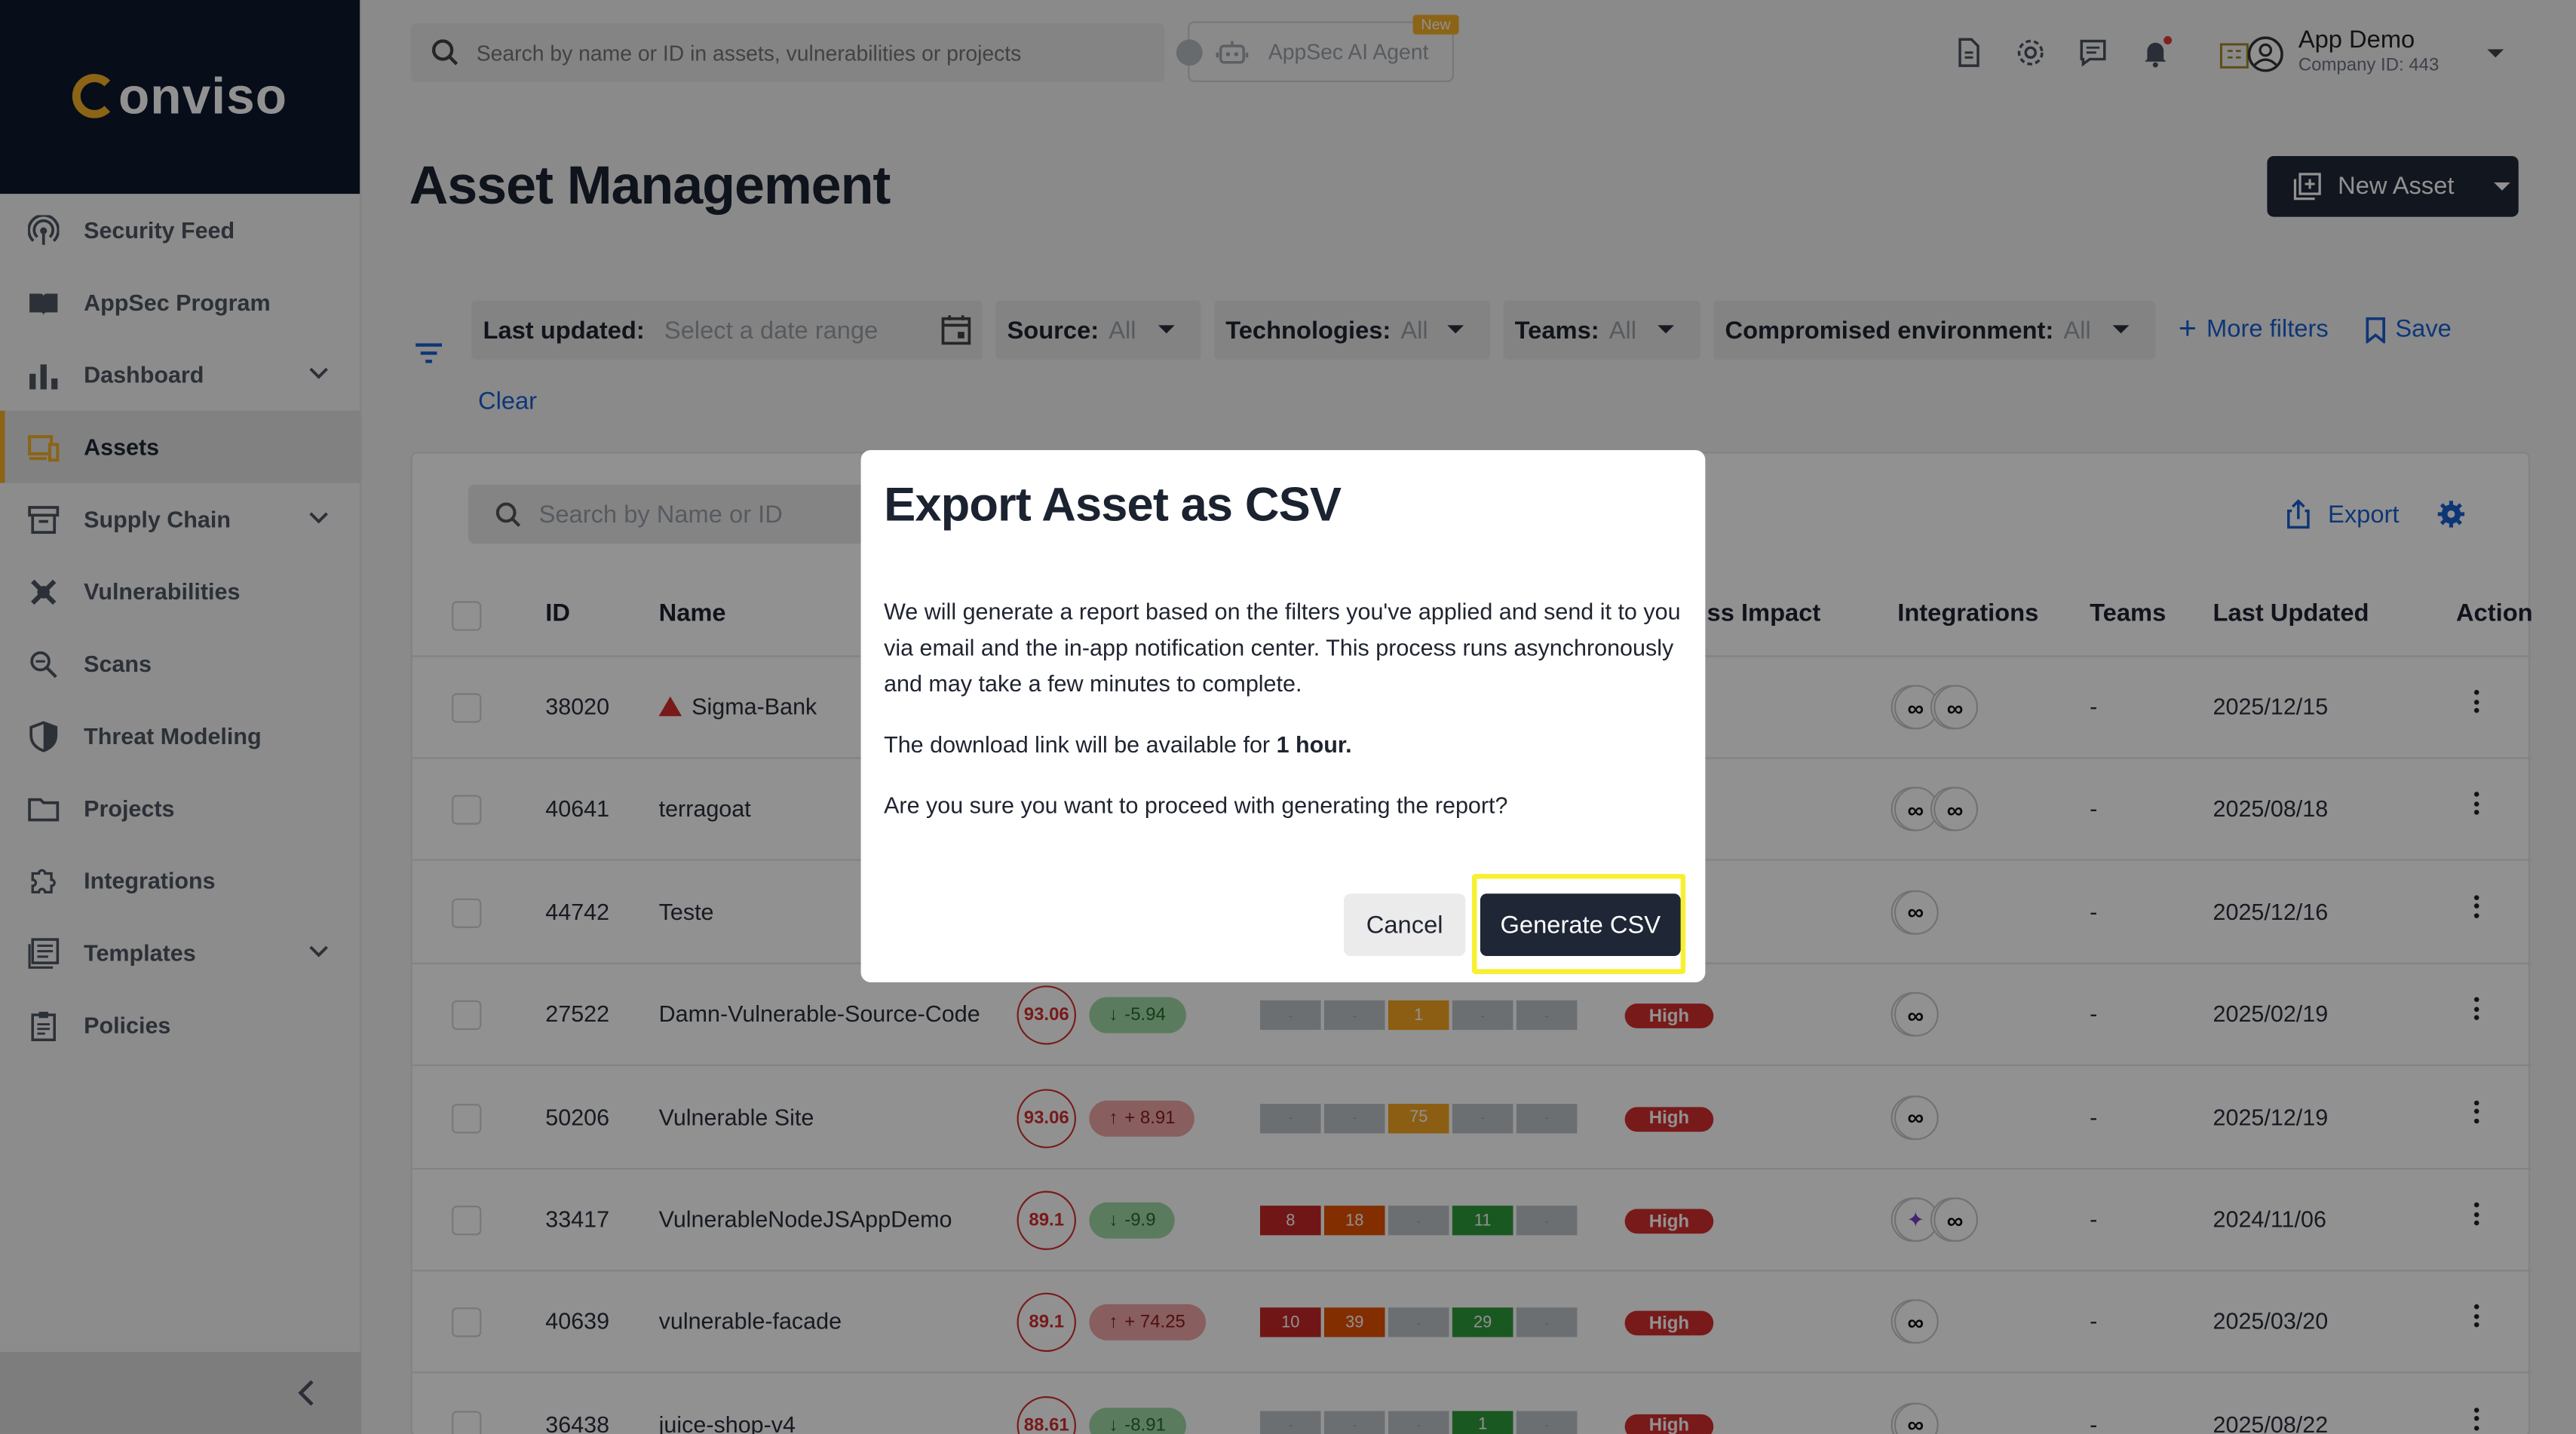  I want to click on cancel-button: Cancel, so click(1405, 924).